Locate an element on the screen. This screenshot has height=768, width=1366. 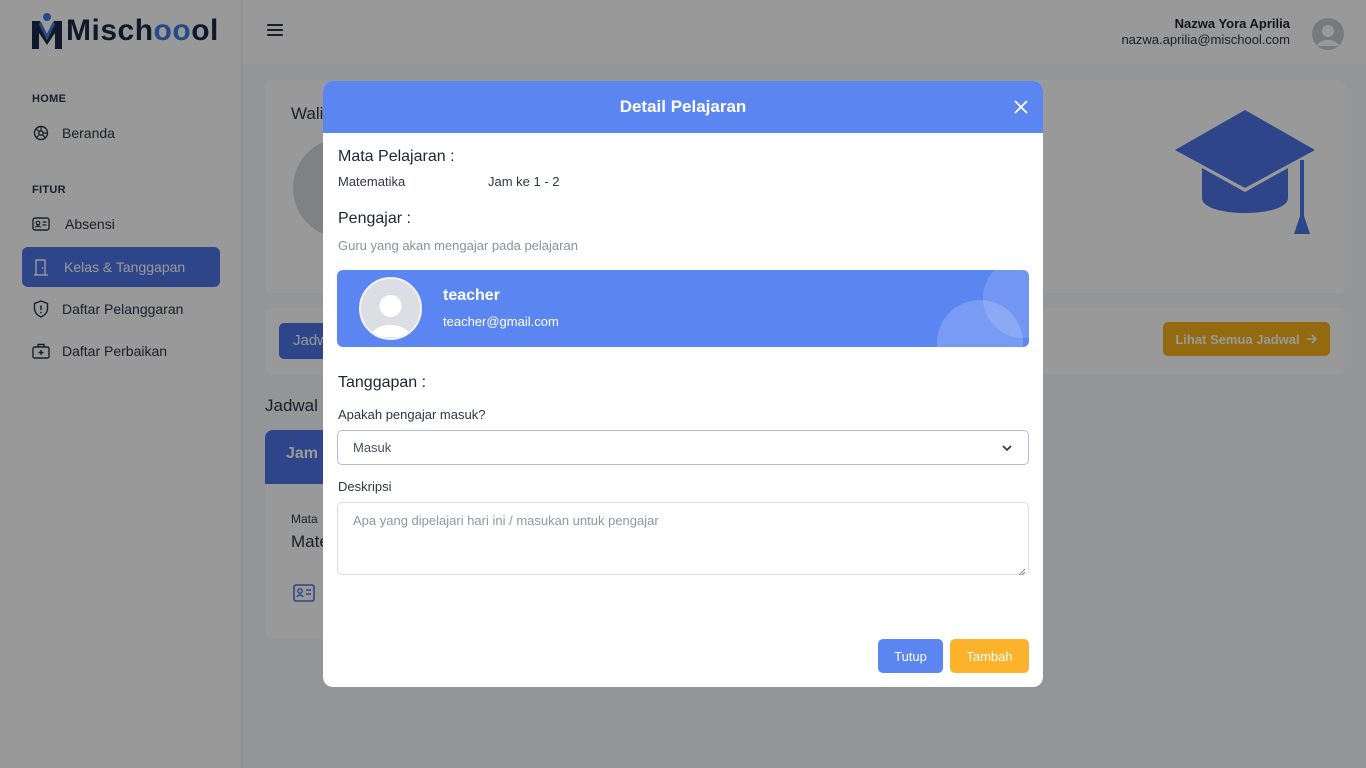
teacher-card: teacher teacher@gmail.com is located at coordinates (683, 308).